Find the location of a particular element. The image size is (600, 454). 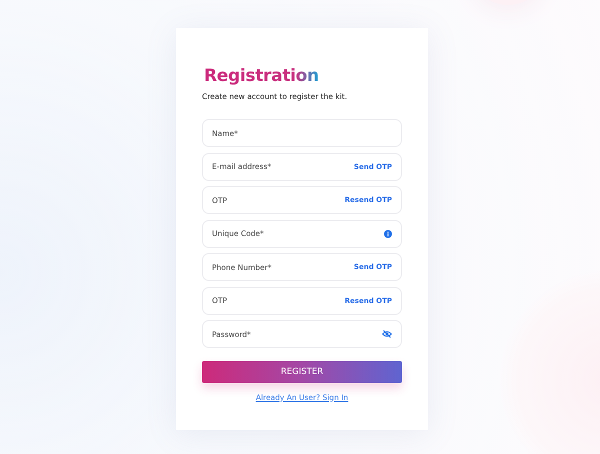

form-title: Registration is located at coordinates (261, 76).